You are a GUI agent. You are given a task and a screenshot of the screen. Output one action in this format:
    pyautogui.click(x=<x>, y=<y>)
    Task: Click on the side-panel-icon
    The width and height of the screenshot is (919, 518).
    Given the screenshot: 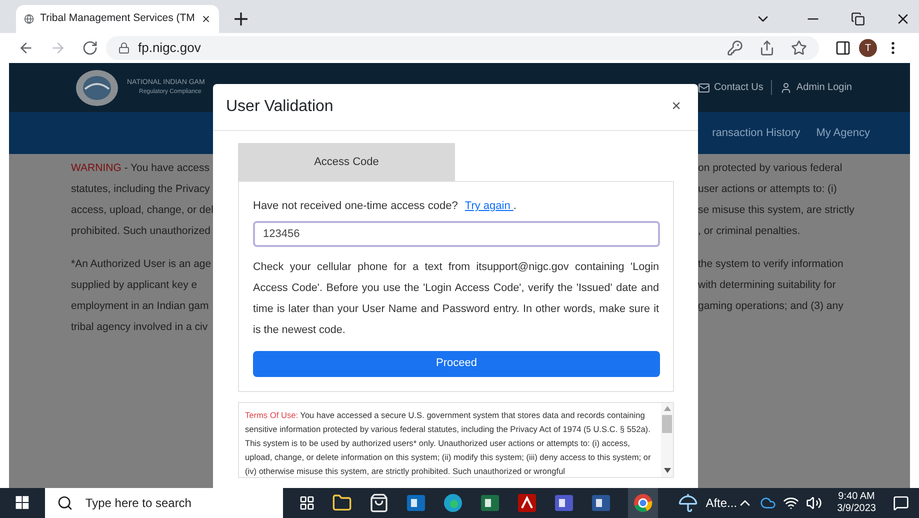 What is the action you would take?
    pyautogui.click(x=843, y=48)
    